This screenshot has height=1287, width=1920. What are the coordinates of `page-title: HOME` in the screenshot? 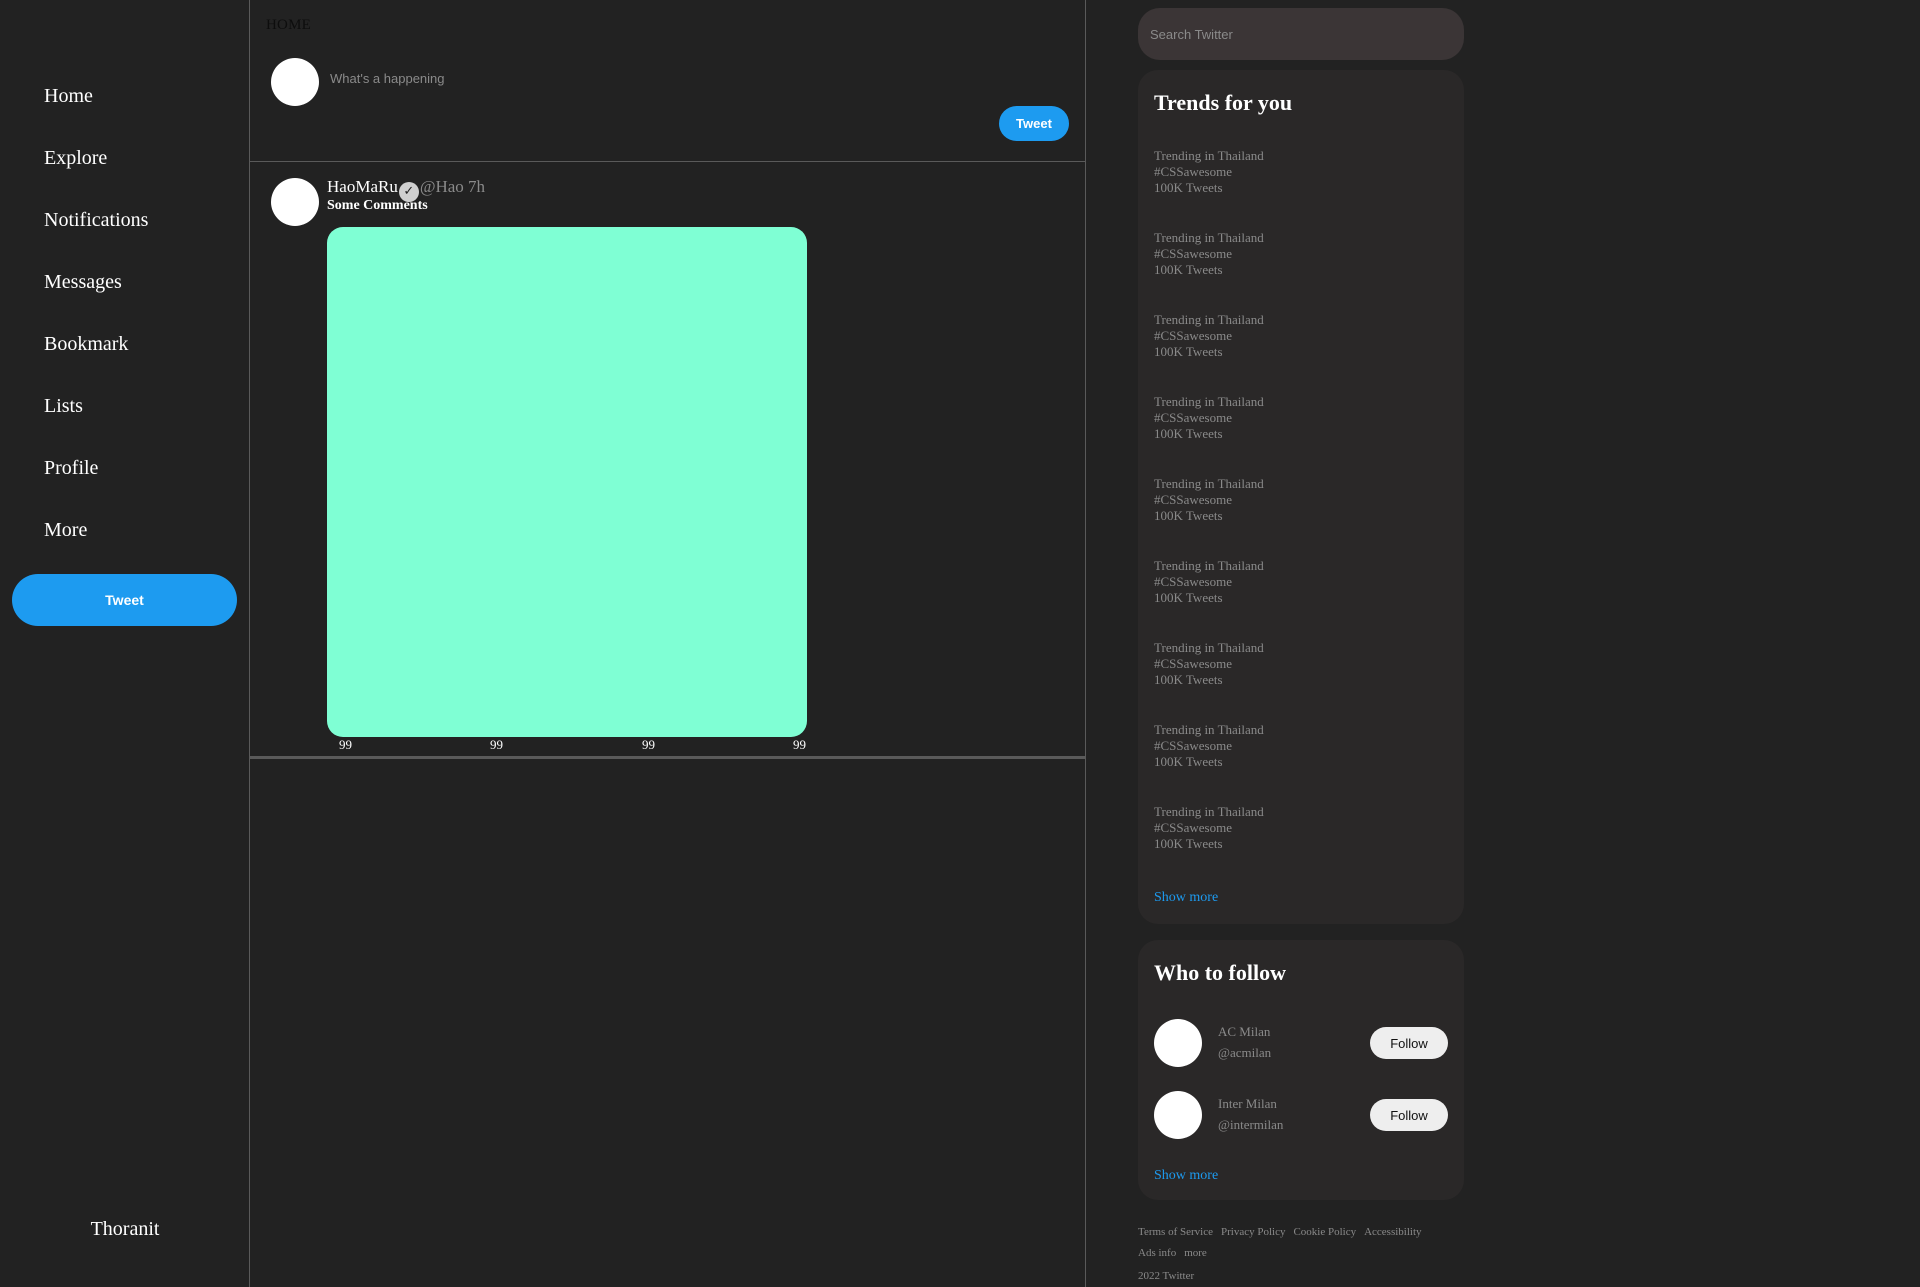 It's located at (288, 25).